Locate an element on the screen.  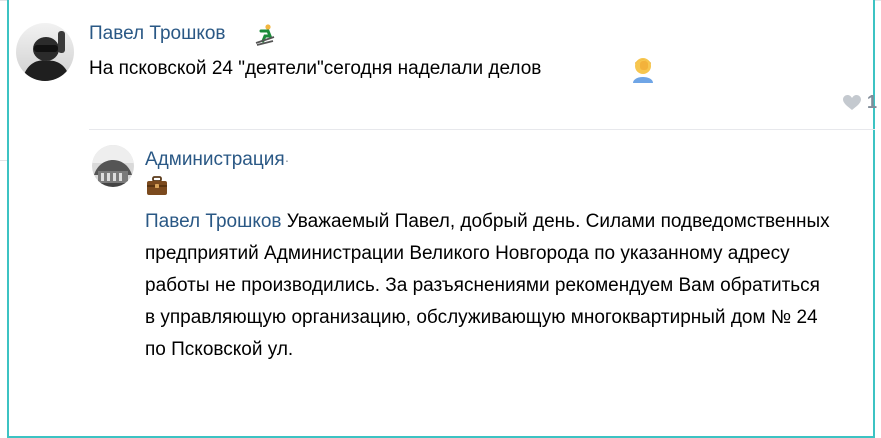
skier-icon is located at coordinates (265, 35).